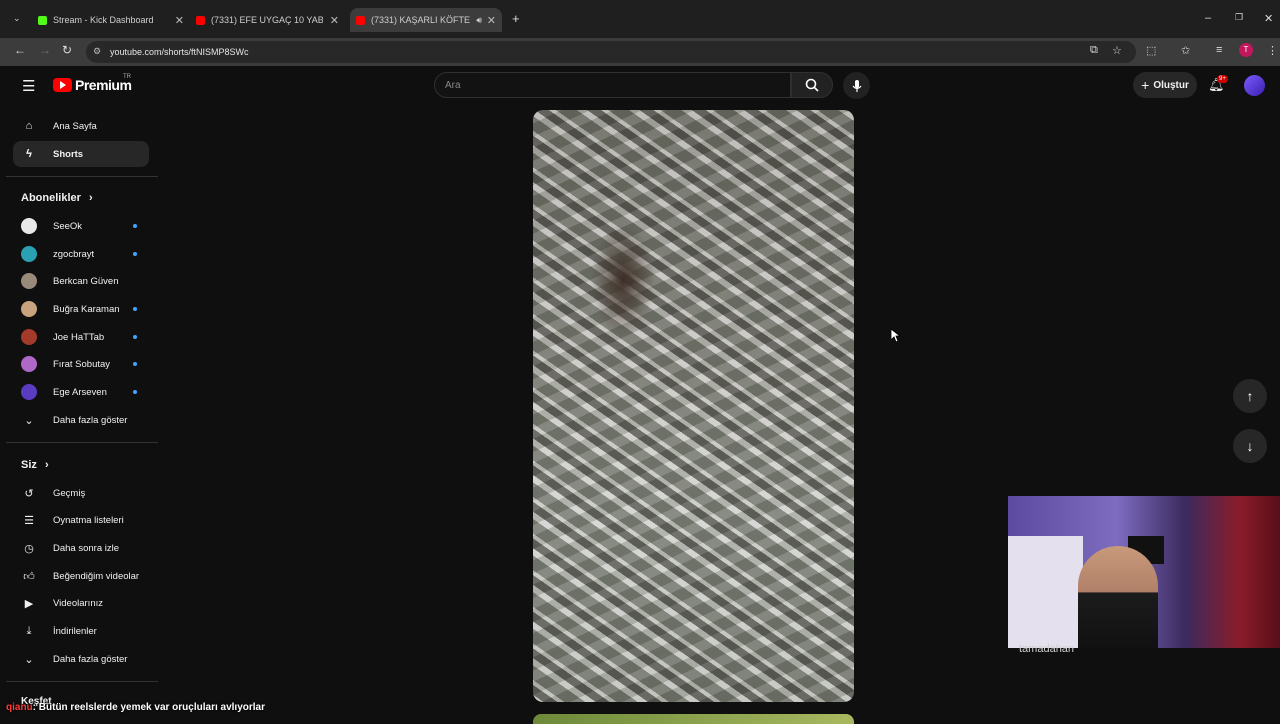  I want to click on previous-short-button: ↑, so click(1250, 396).